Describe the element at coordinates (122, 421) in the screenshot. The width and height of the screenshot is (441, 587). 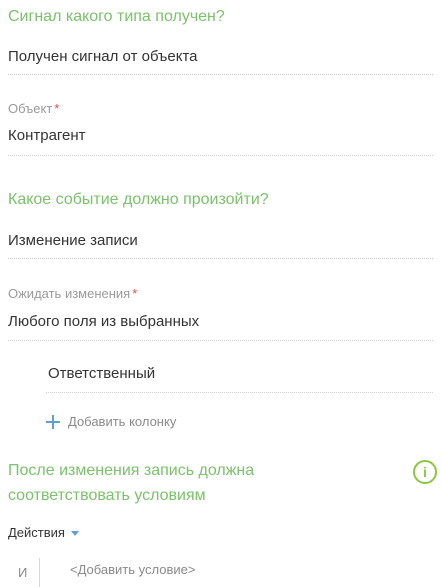
I see `add-column-label: Добавить колонку` at that location.